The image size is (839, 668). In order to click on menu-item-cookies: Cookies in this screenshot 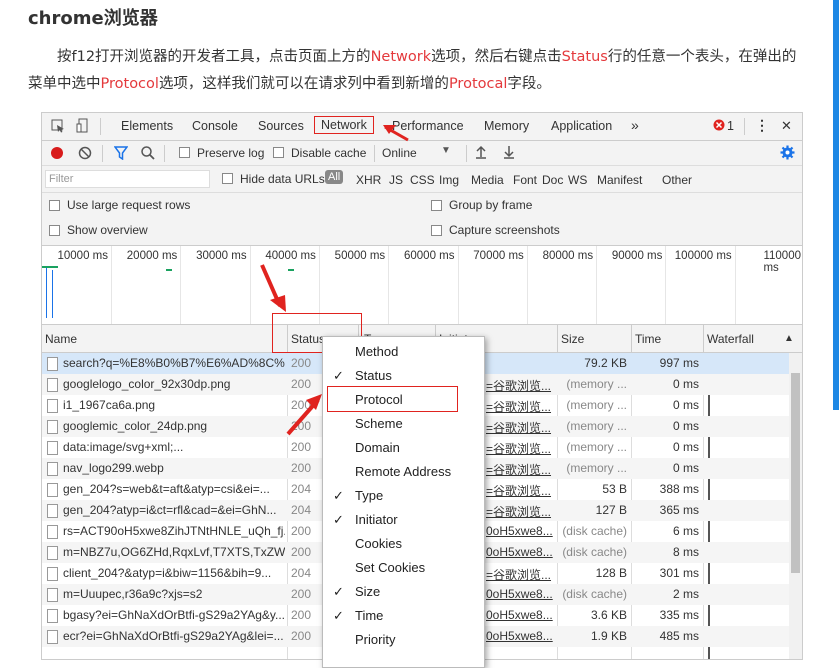, I will do `click(378, 543)`.